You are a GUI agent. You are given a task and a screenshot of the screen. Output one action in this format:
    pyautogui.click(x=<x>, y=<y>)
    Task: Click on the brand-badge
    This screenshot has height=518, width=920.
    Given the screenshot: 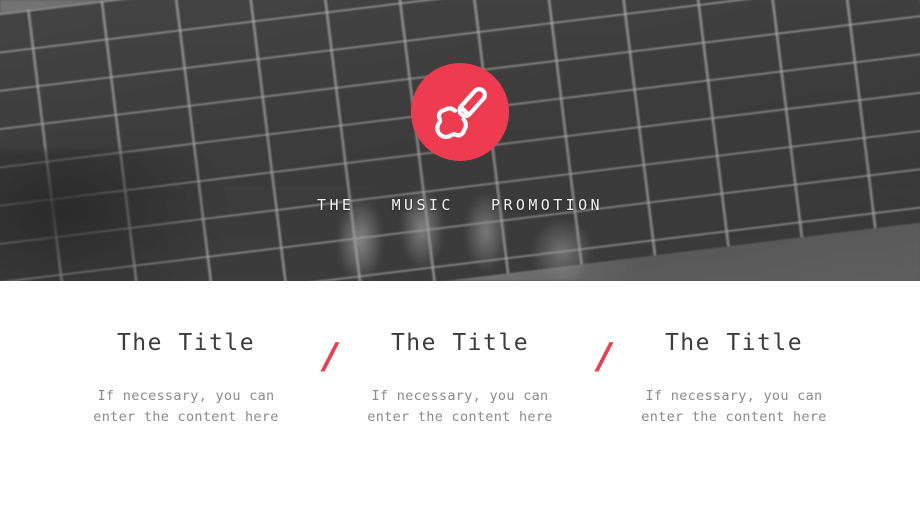 What is the action you would take?
    pyautogui.click(x=460, y=112)
    